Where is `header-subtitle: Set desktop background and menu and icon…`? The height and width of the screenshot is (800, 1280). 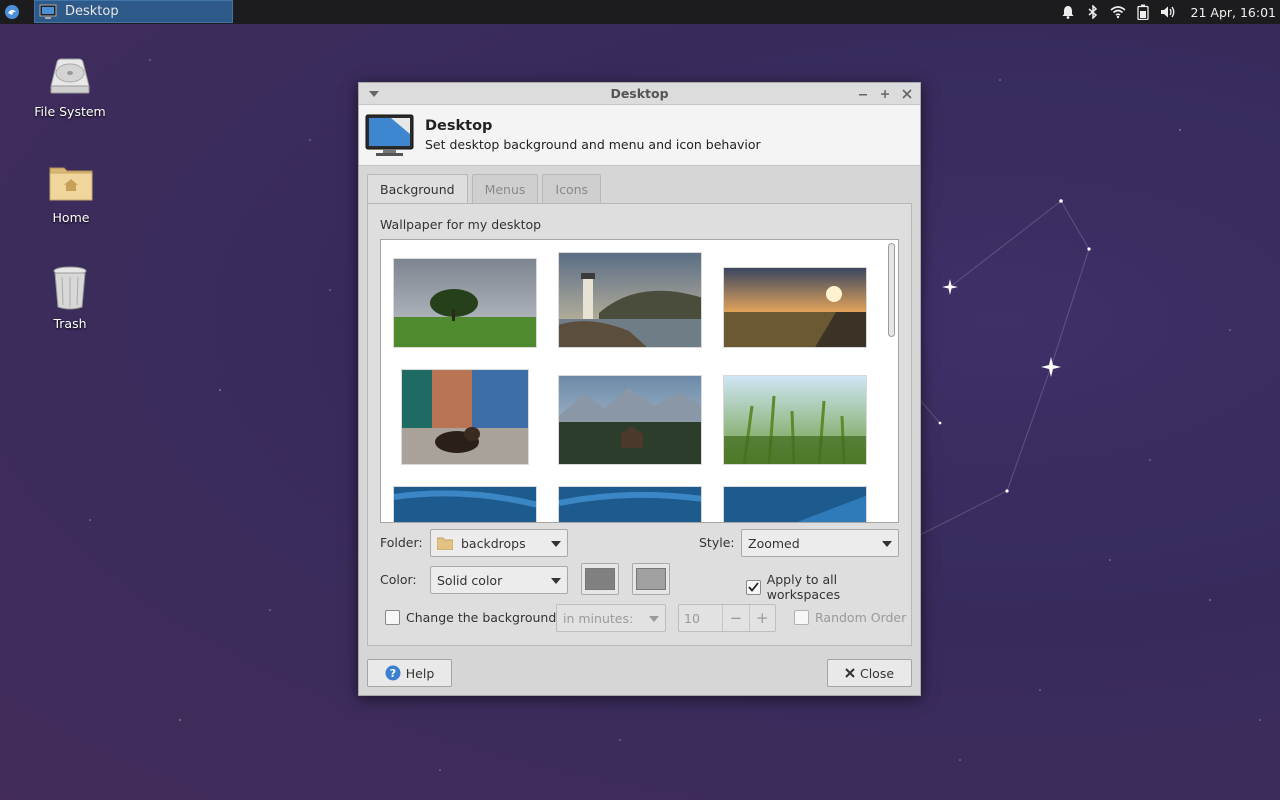
header-subtitle: Set desktop background and menu and icon… is located at coordinates (593, 144).